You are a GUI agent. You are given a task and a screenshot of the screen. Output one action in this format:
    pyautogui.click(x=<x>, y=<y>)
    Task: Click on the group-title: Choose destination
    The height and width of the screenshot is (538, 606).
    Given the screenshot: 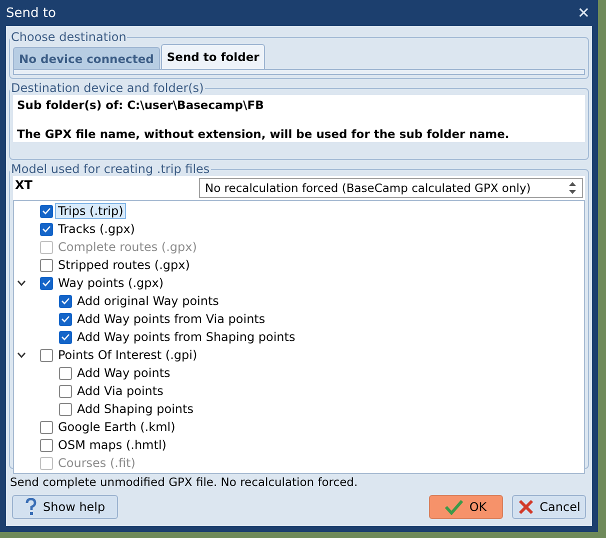 What is the action you would take?
    pyautogui.click(x=69, y=37)
    